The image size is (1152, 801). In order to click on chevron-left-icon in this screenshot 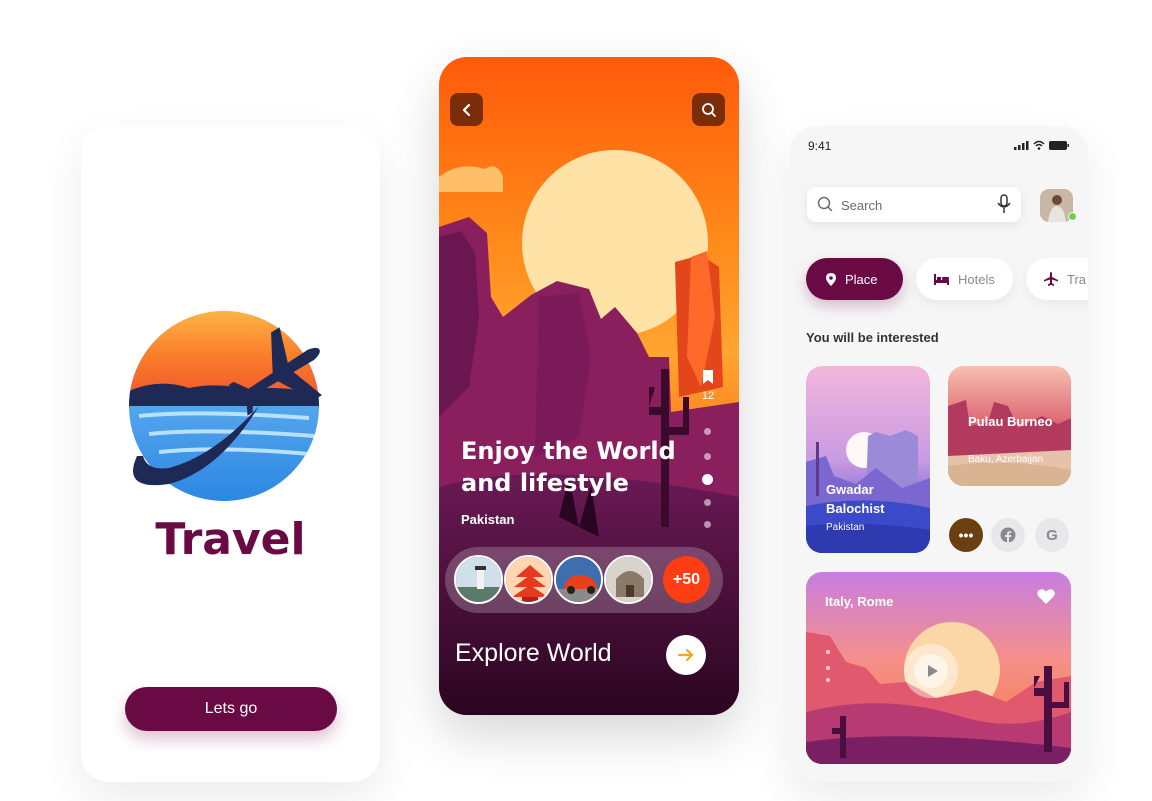, I will do `click(466, 109)`.